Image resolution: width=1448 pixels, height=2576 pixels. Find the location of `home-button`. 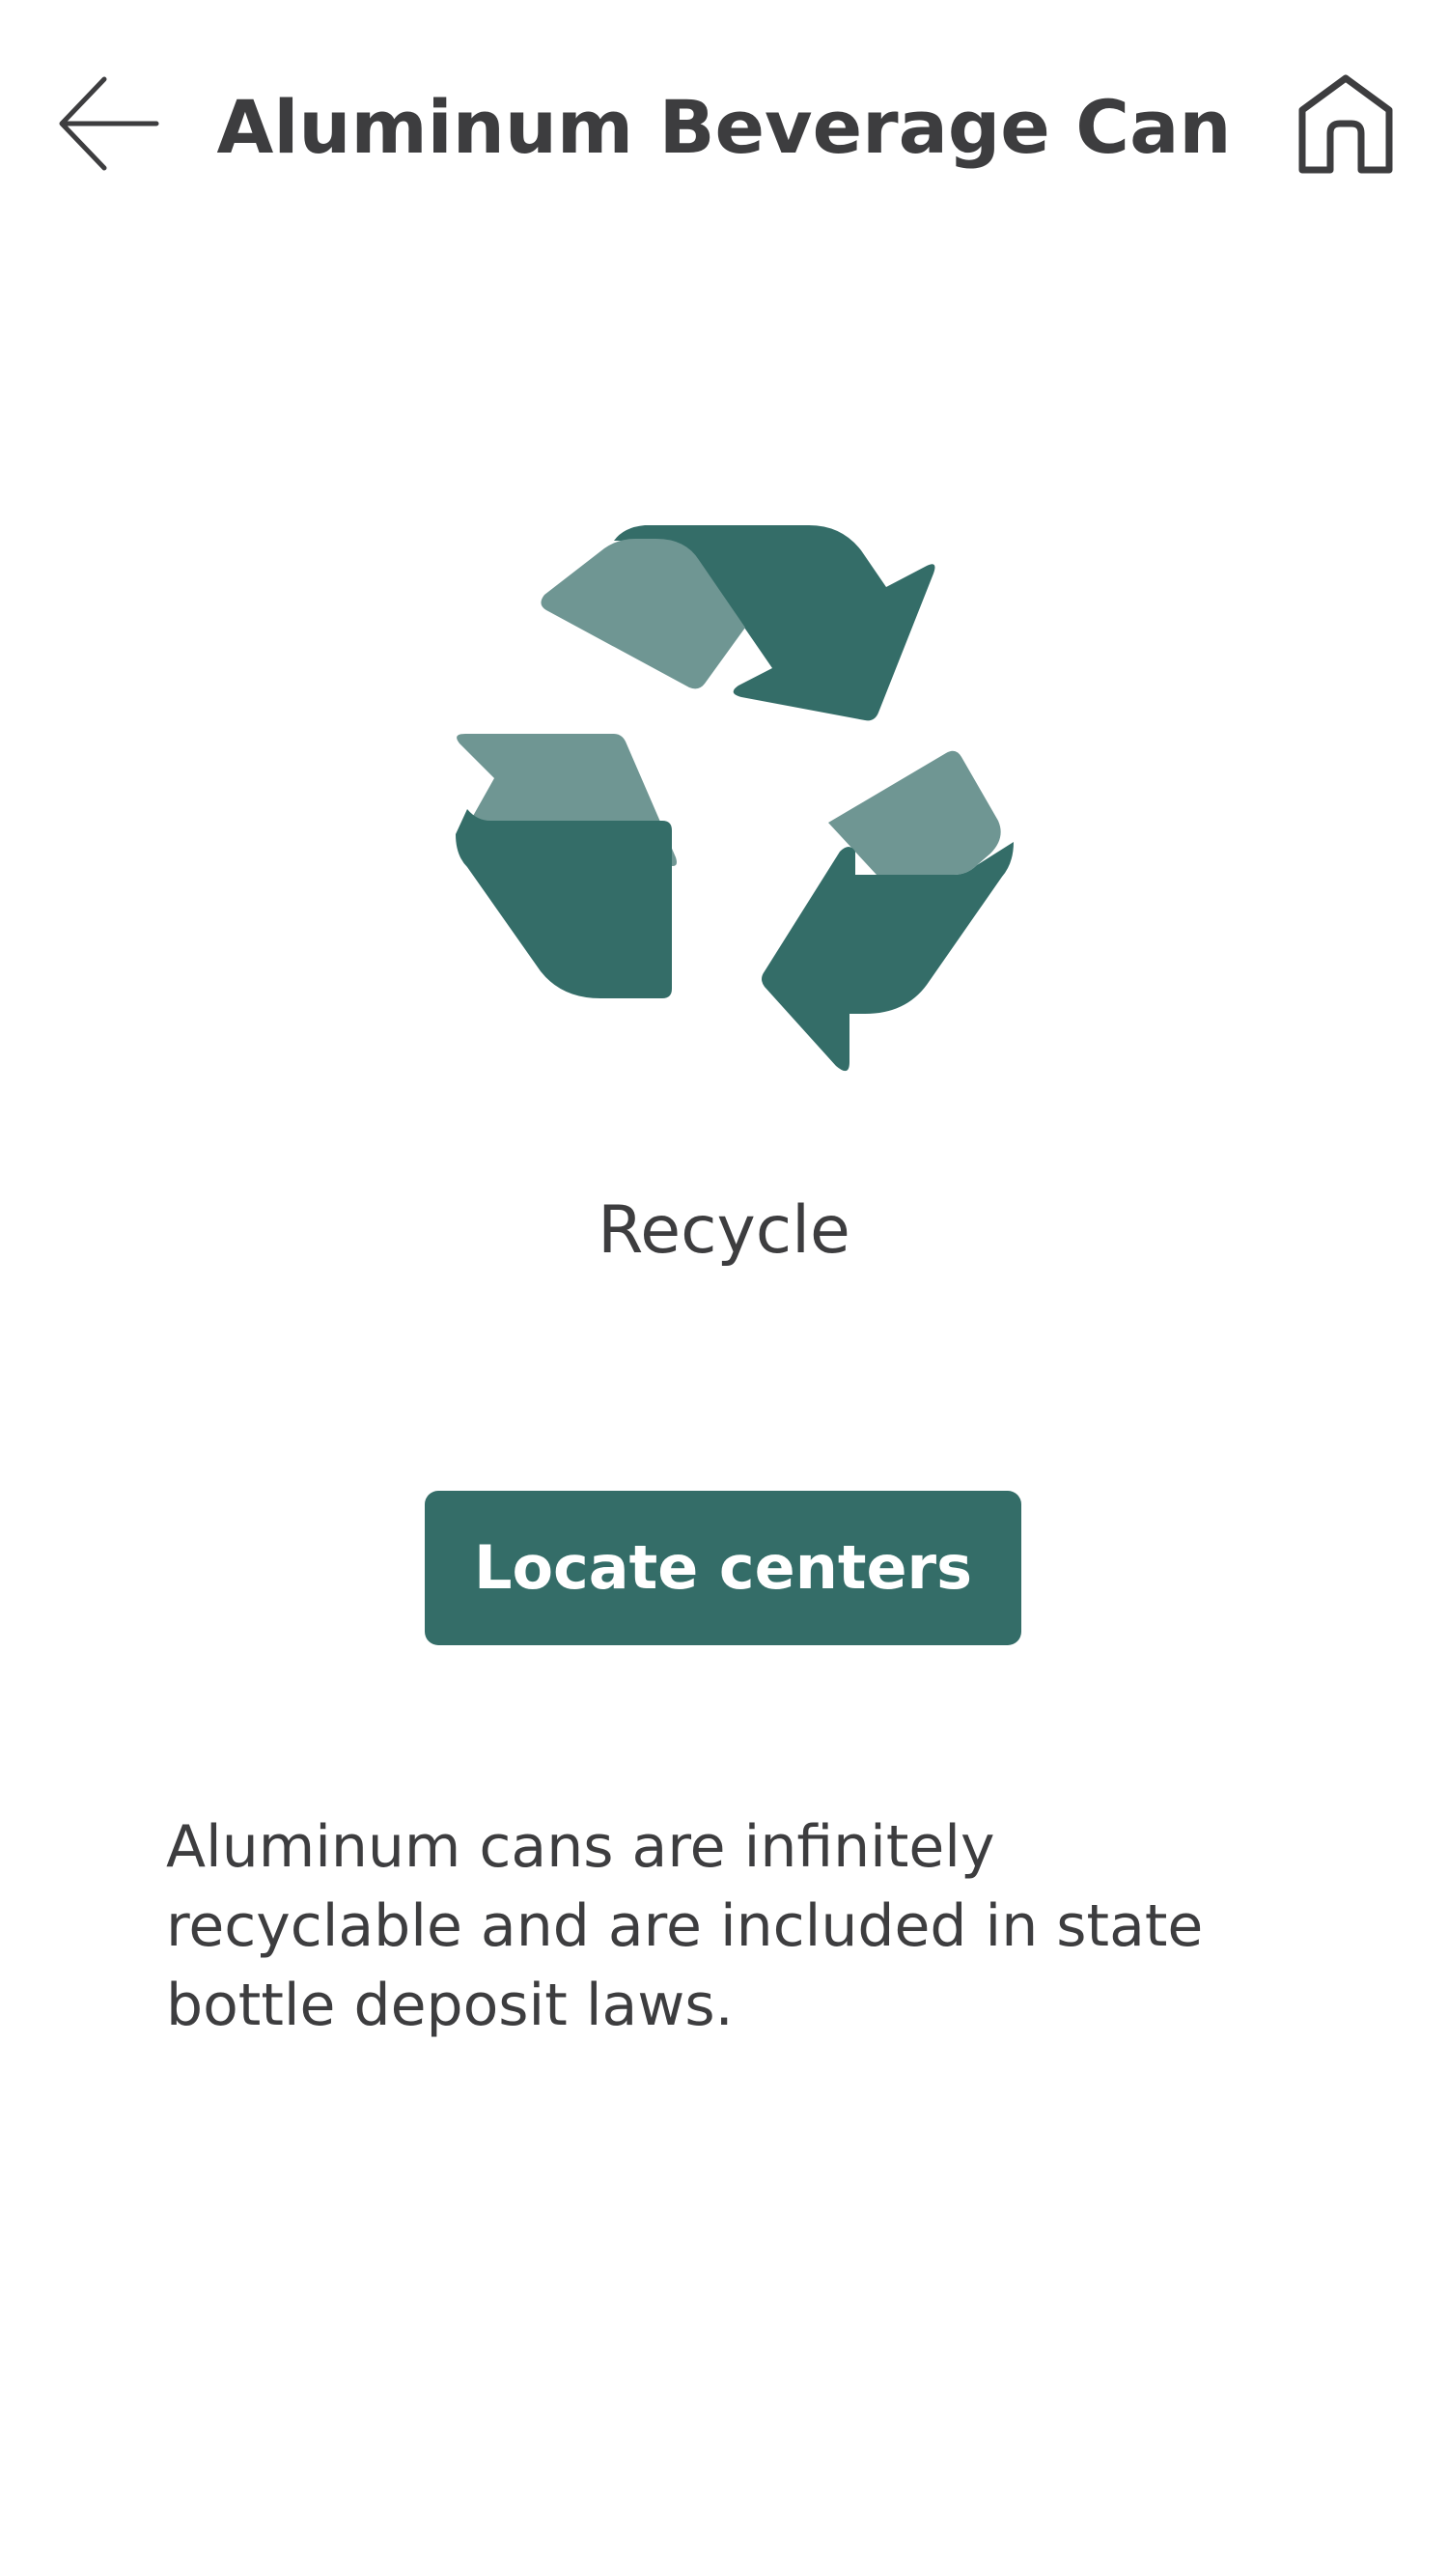

home-button is located at coordinates (1345, 125).